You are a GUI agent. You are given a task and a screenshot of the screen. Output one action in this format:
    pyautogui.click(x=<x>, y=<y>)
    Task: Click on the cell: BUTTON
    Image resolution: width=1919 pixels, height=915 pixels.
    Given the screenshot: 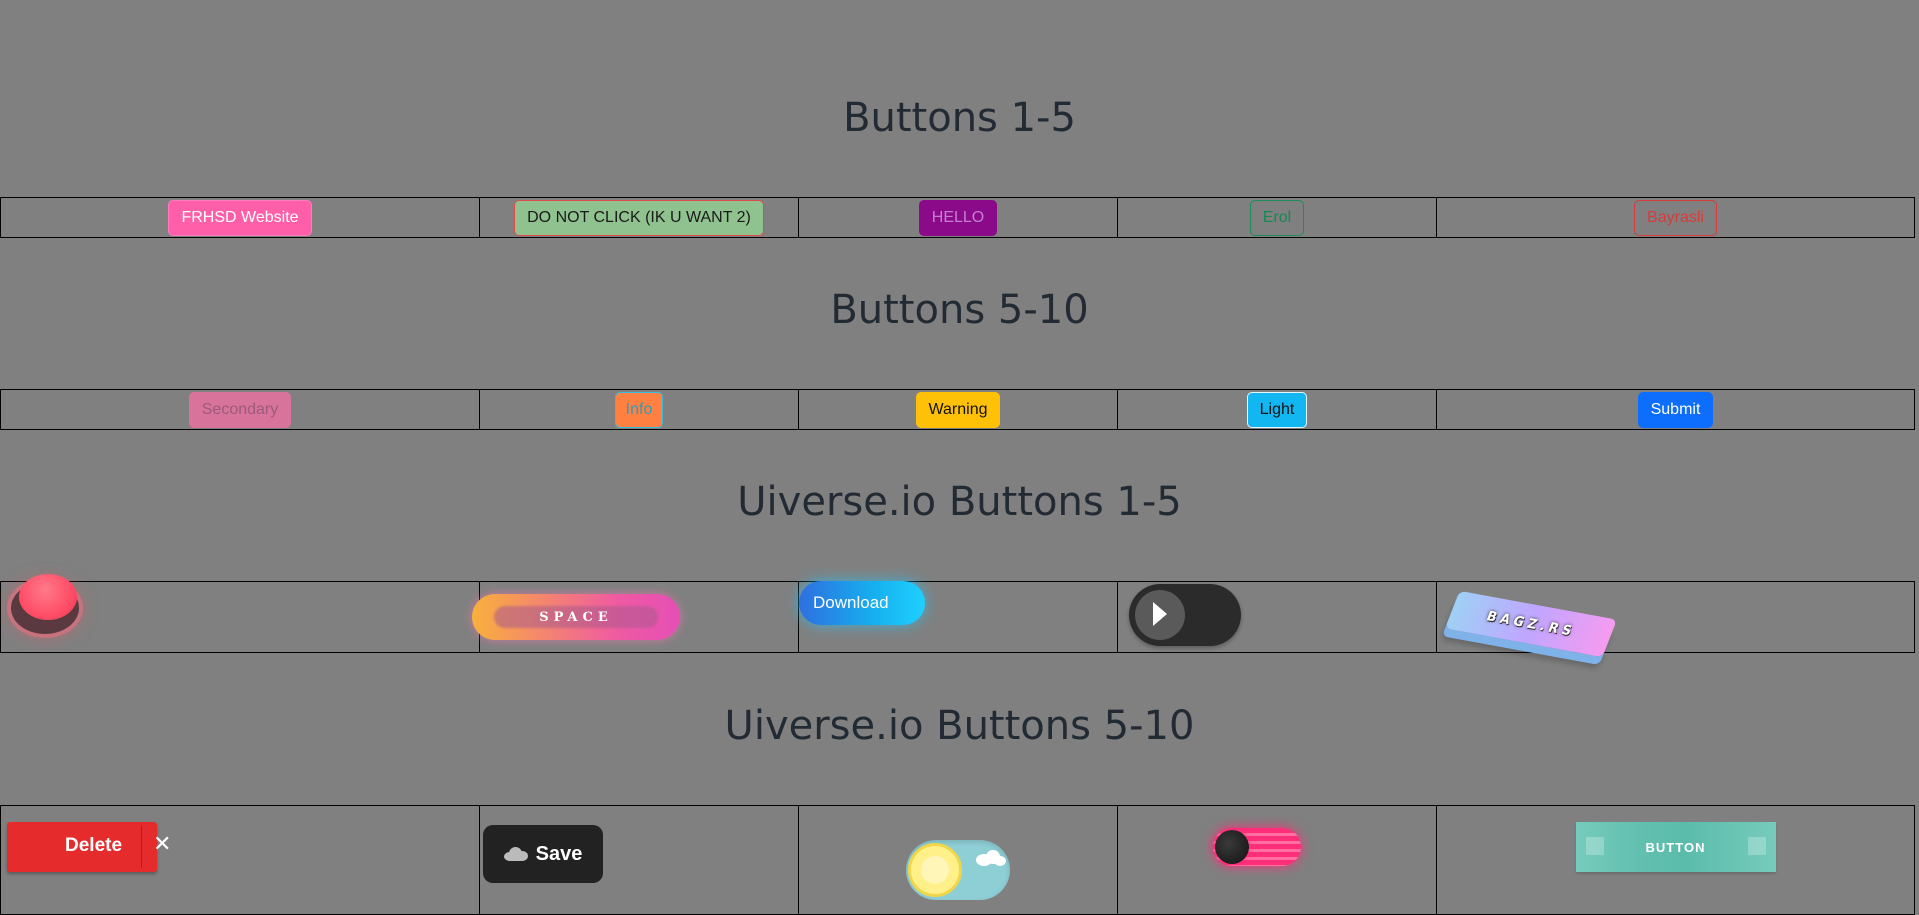 What is the action you would take?
    pyautogui.click(x=1675, y=860)
    